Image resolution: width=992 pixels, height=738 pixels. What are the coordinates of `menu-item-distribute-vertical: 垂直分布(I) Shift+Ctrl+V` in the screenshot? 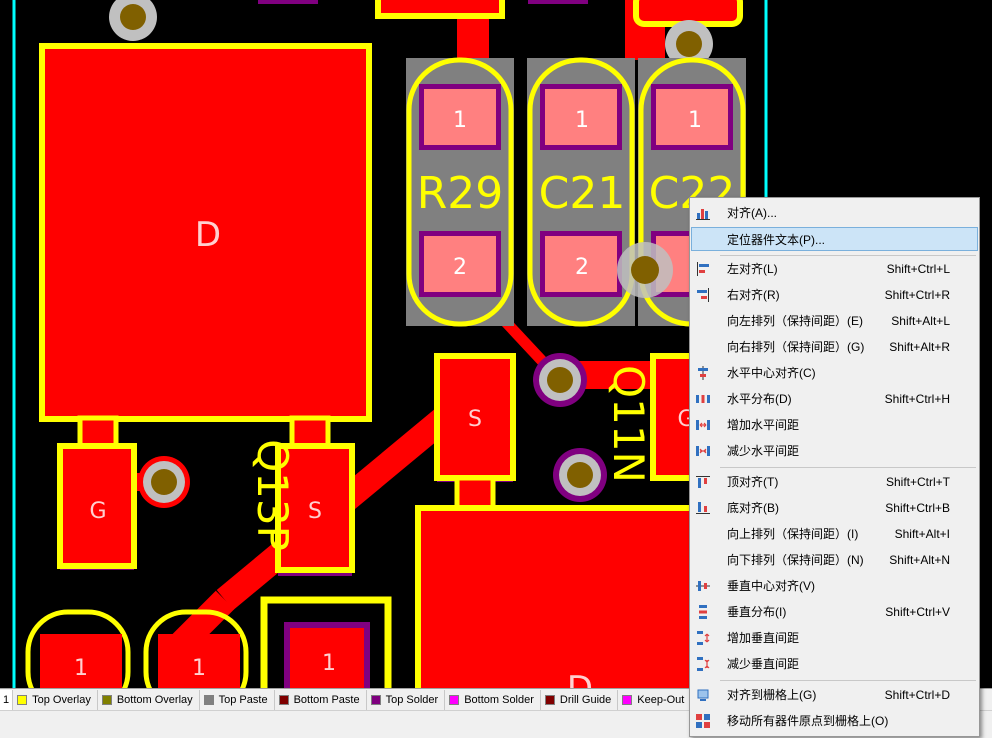 It's located at (834, 612).